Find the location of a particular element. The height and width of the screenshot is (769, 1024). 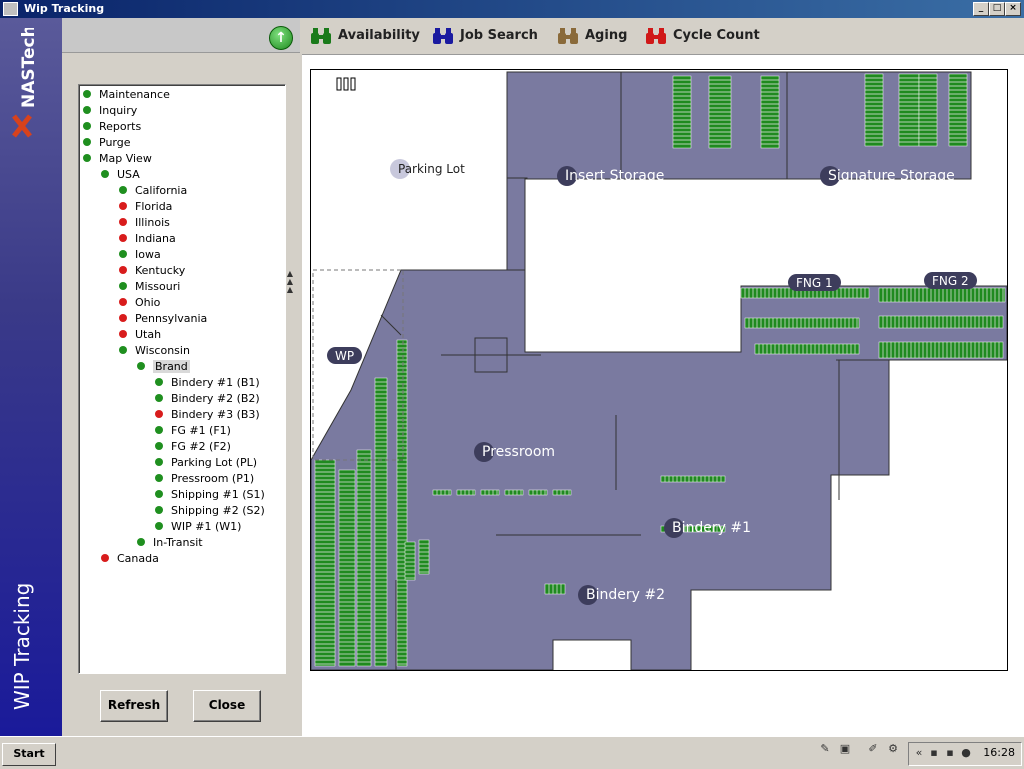

tree-node: Pennsylvania is located at coordinates (163, 319).